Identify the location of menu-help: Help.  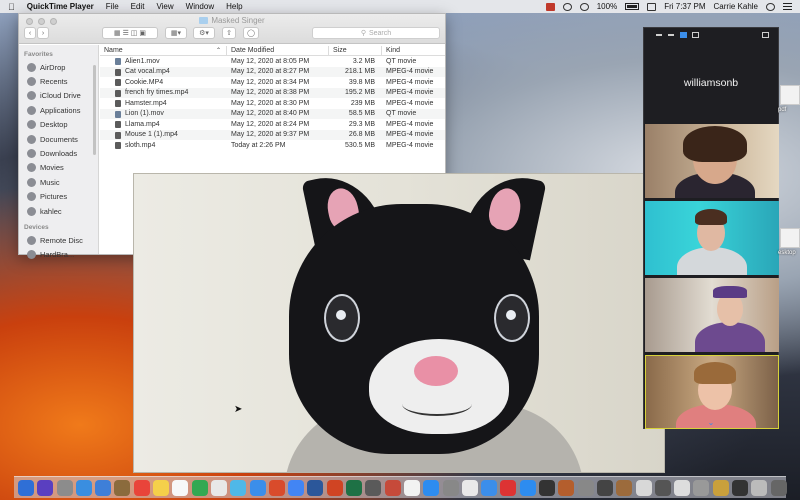
(234, 6).